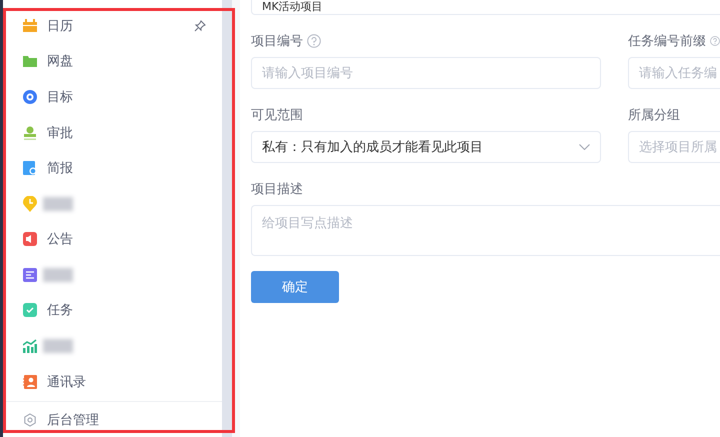 The image size is (720, 437). Describe the element at coordinates (30, 133) in the screenshot. I see `stamp-icon` at that location.